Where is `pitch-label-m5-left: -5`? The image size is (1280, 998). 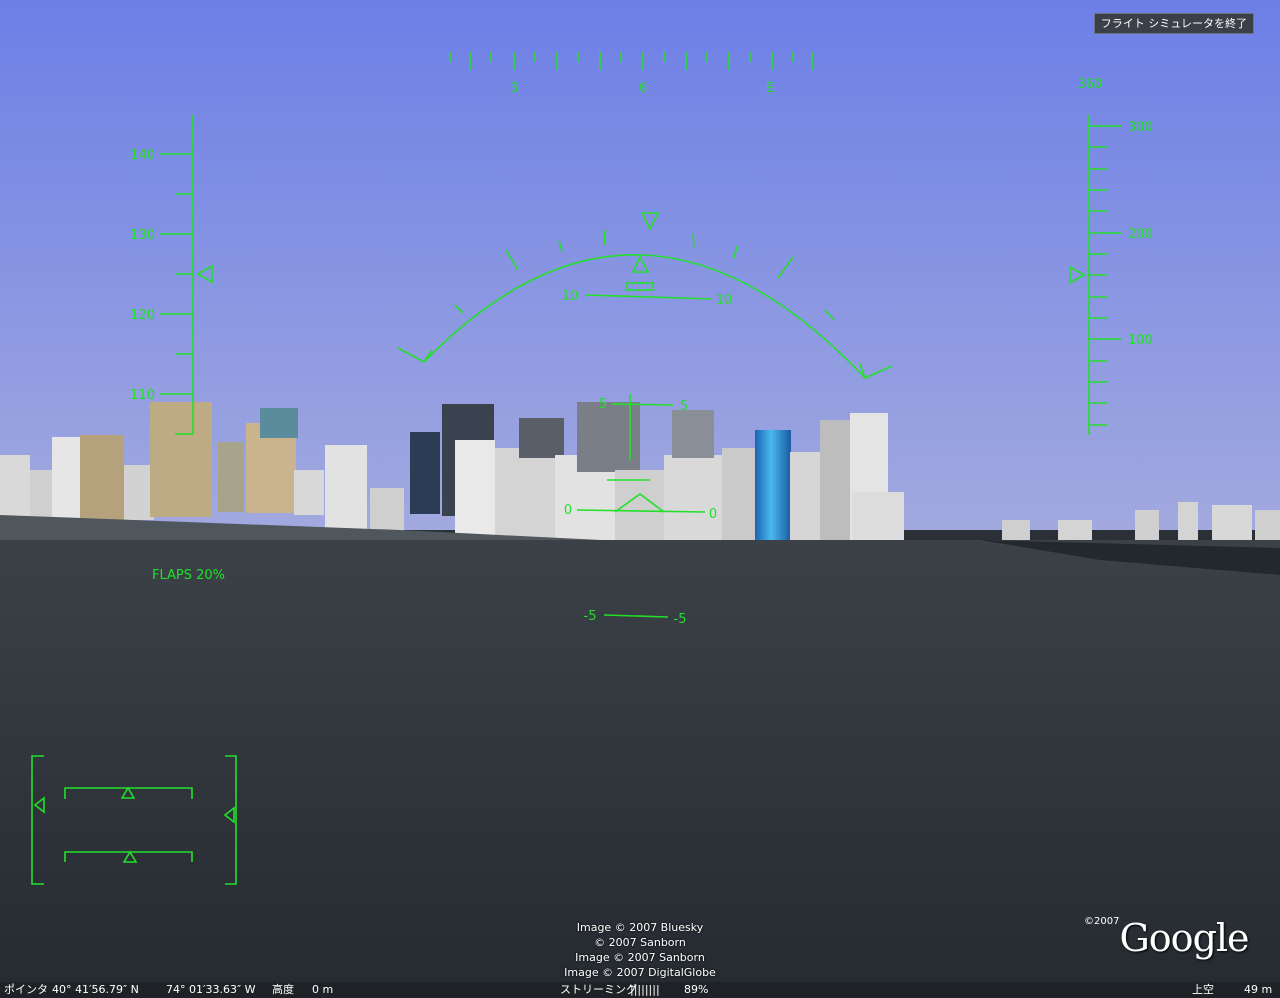 pitch-label-m5-left: -5 is located at coordinates (590, 616).